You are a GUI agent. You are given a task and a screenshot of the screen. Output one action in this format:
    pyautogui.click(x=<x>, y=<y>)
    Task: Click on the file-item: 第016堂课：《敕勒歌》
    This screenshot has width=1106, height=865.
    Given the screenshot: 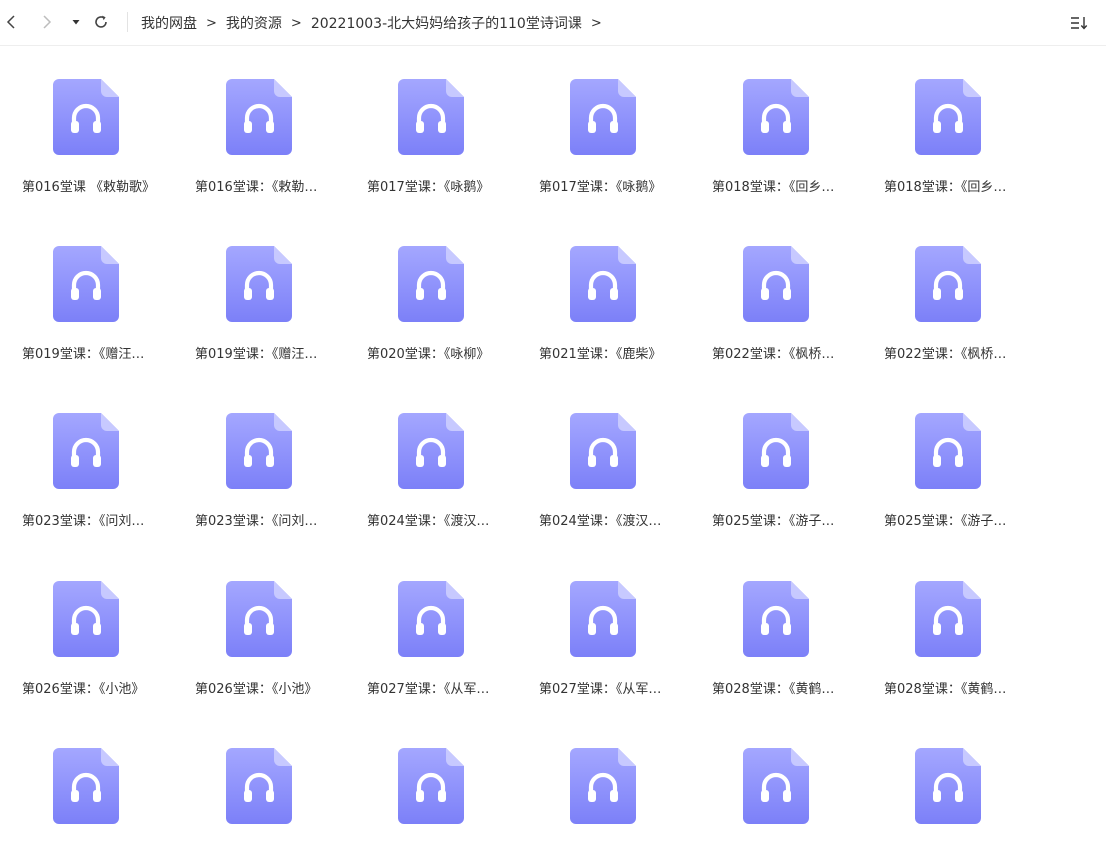 What is the action you would take?
    pyautogui.click(x=270, y=121)
    